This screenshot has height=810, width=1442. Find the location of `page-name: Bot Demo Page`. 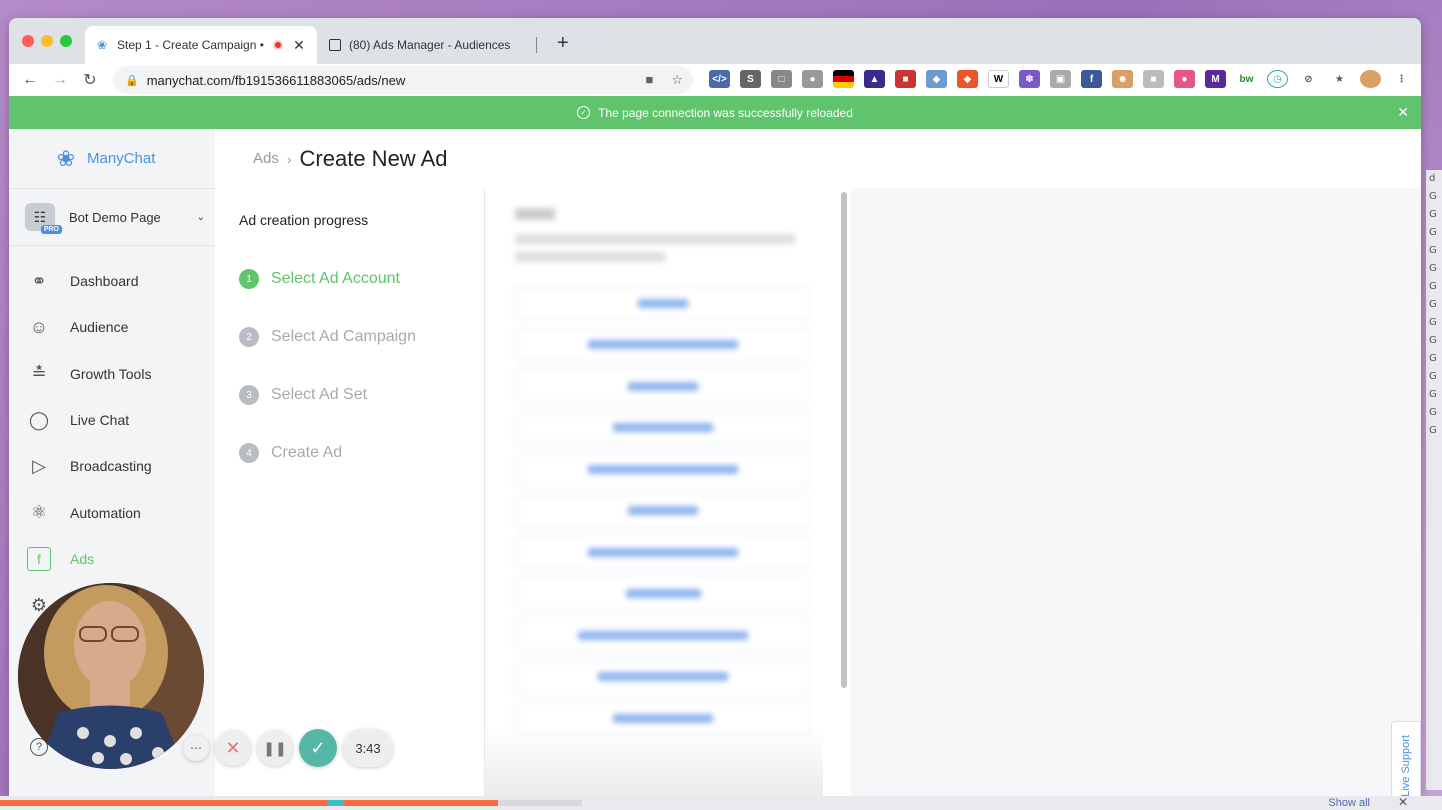

page-name: Bot Demo Page is located at coordinates (115, 217).